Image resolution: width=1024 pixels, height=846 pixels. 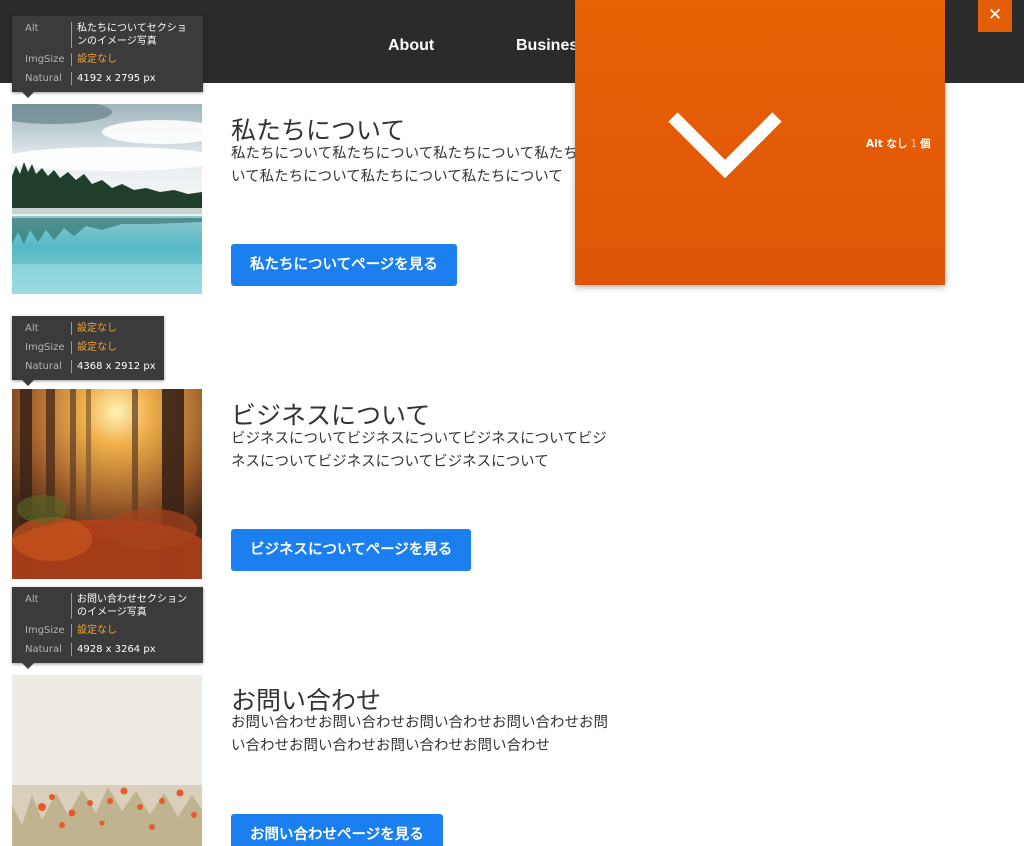 What do you see at coordinates (113, 366) in the screenshot?
I see `natural-value: 4368 x 2912 px` at bounding box center [113, 366].